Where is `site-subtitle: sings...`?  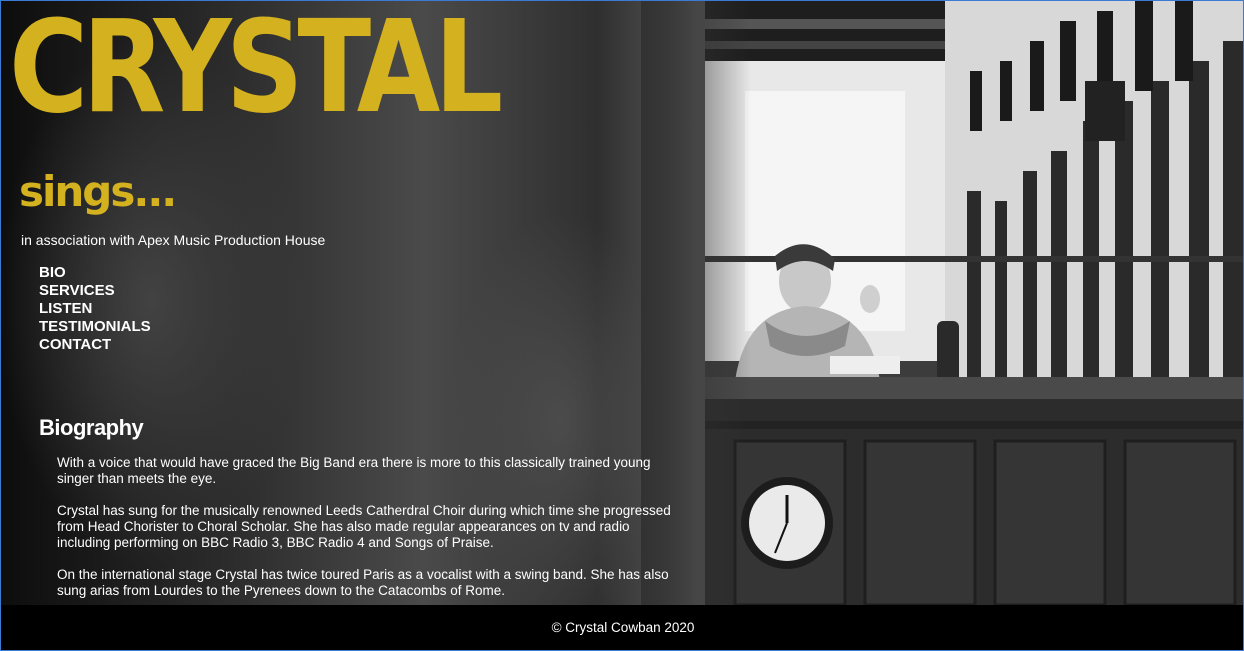
site-subtitle: sings... is located at coordinates (98, 191).